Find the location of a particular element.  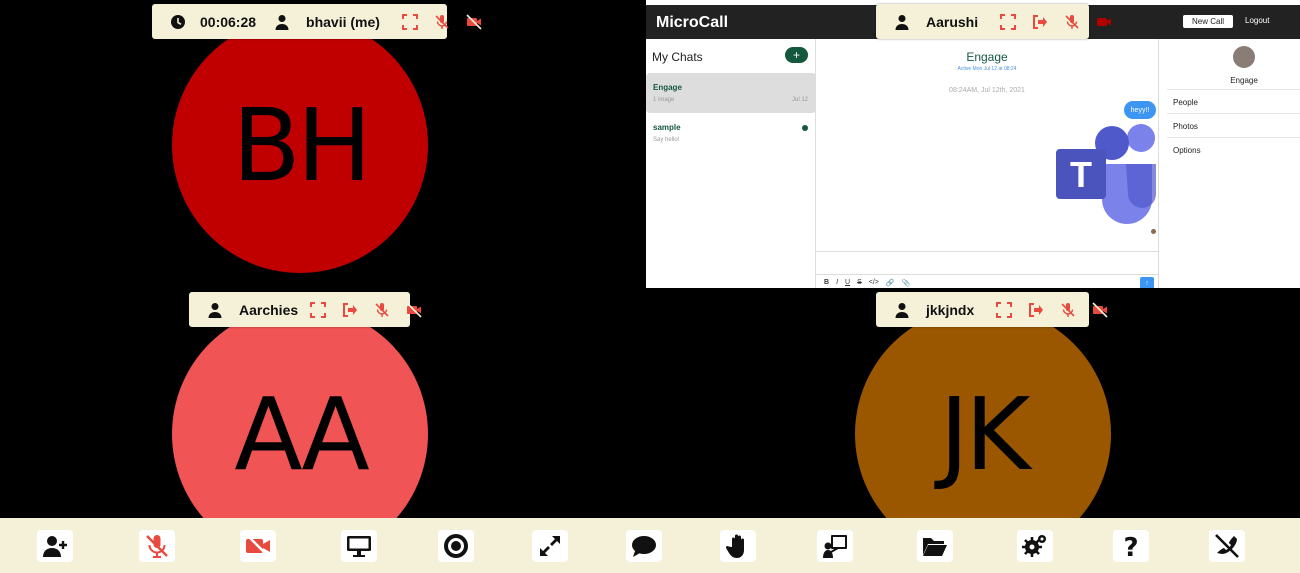

attach-icon: 📎 is located at coordinates (906, 283).